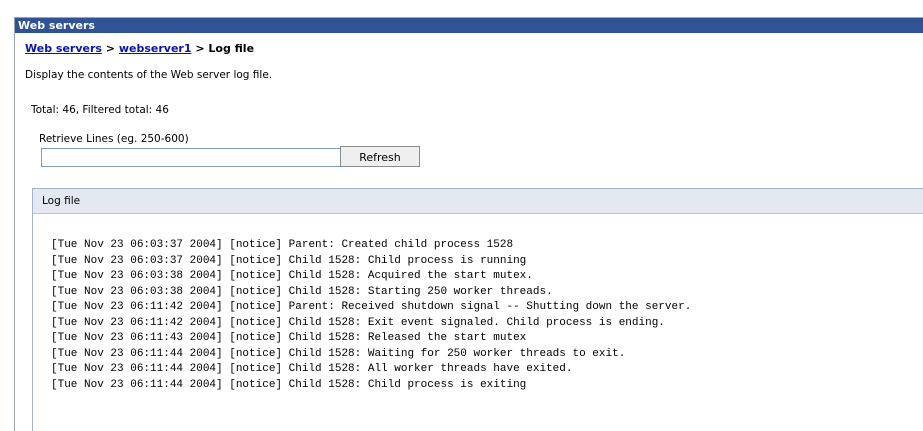 The image size is (923, 431). What do you see at coordinates (155, 48) in the screenshot?
I see `breadcrumb-webserver1-link: webserver1` at bounding box center [155, 48].